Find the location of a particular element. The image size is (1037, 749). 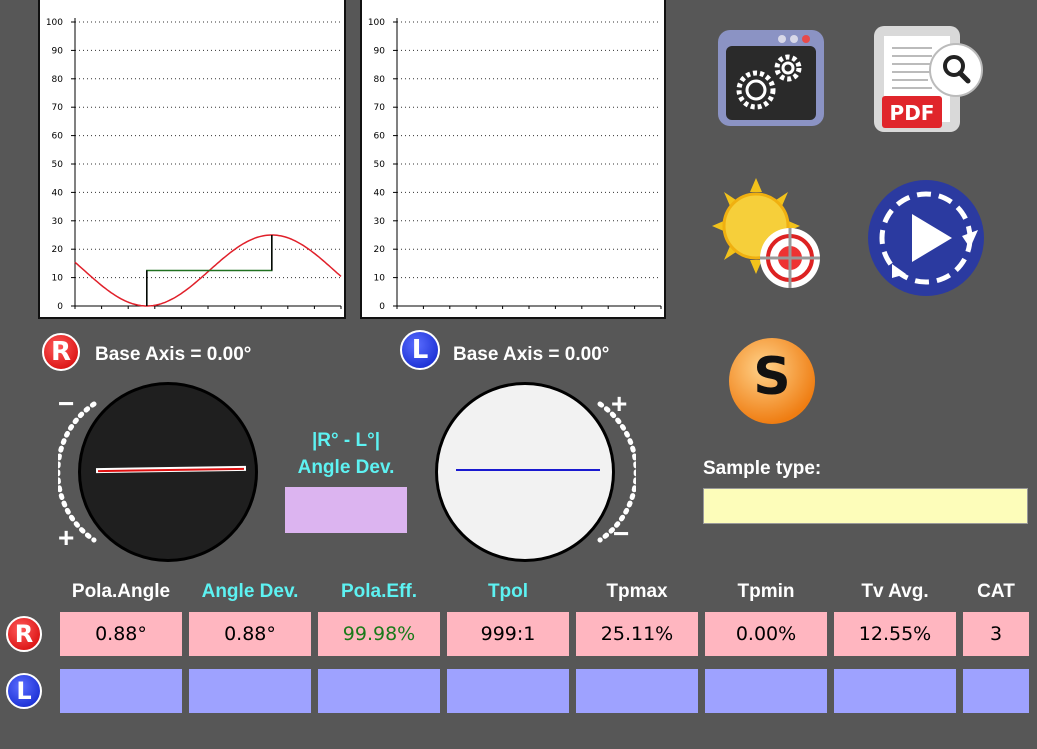

left-pola-angle-value is located at coordinates (121, 691).